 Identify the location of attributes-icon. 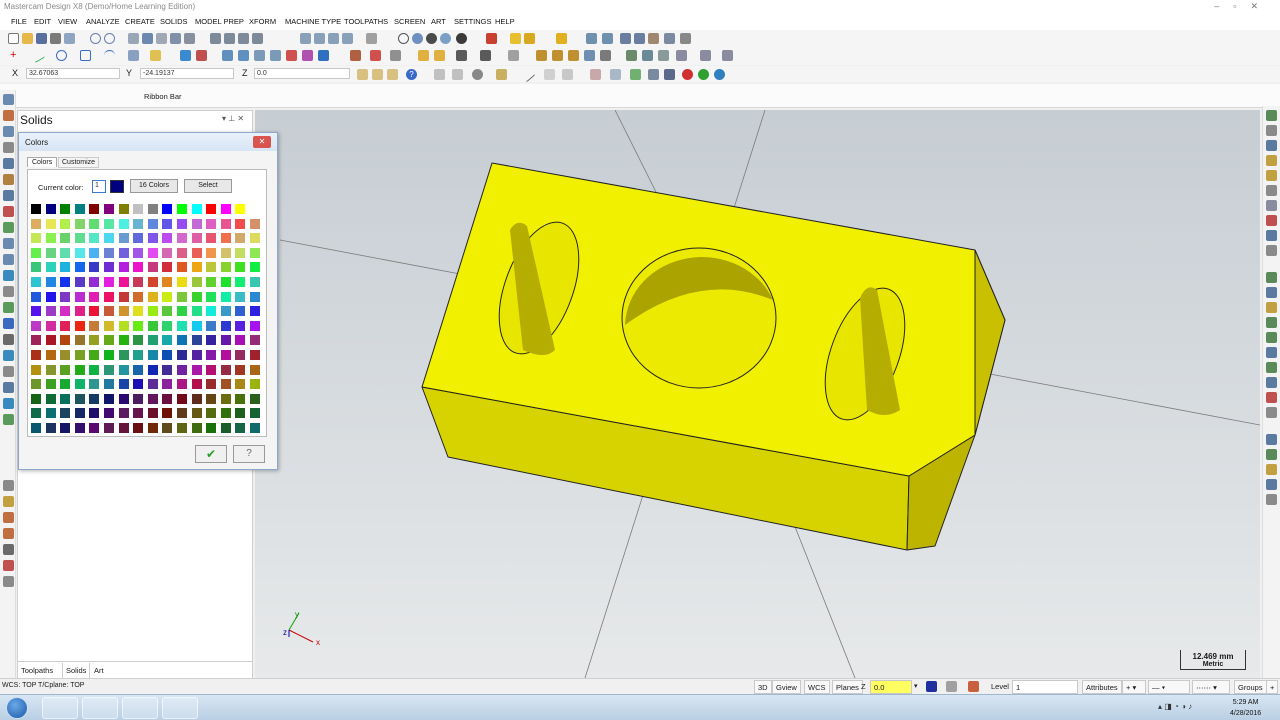
(561, 38).